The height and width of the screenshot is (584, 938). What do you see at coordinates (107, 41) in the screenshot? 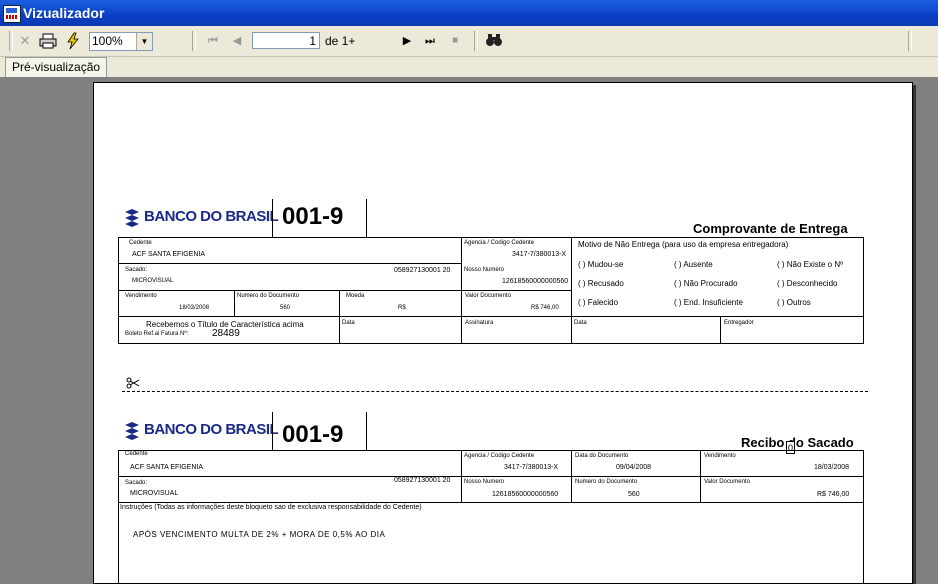
I see `zoom-value: 100%` at bounding box center [107, 41].